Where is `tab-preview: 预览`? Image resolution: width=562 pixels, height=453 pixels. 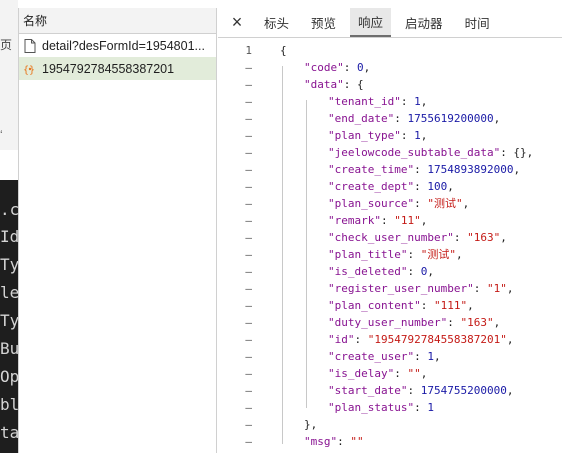
tab-preview: 预览 is located at coordinates (323, 22).